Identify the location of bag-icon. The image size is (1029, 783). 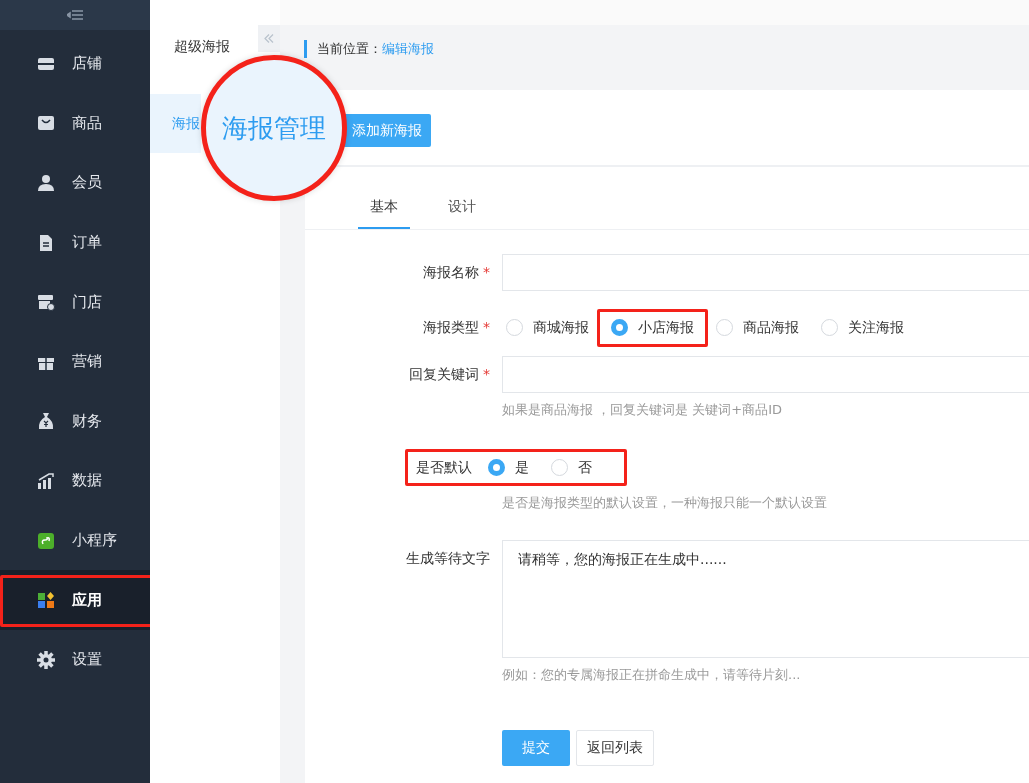
(46, 123).